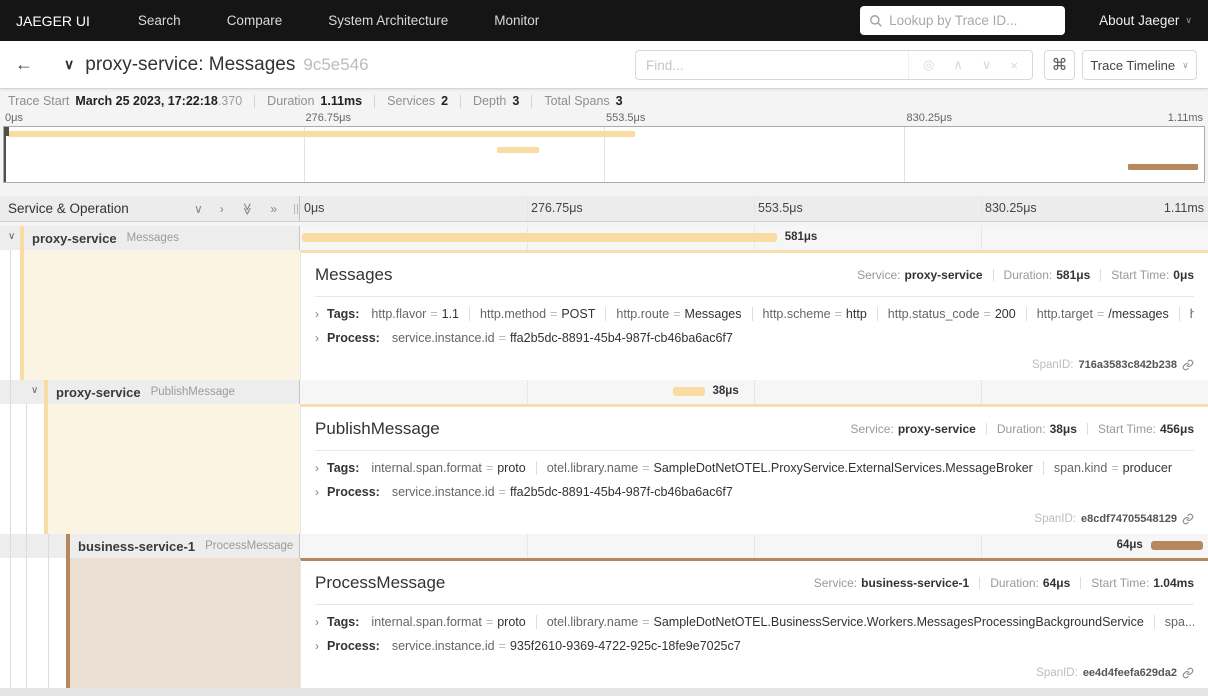 The image size is (1208, 696). Describe the element at coordinates (1128, 519) in the screenshot. I see `span-id-value: e8cdf74705548129` at that location.